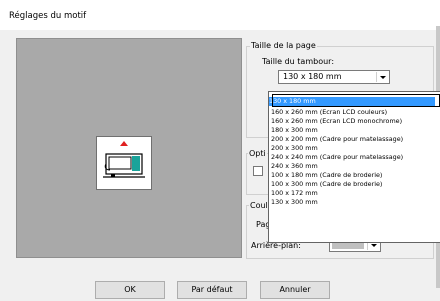 This screenshot has height=301, width=440. I want to click on dropdown-item: 240 x 360 mm, so click(353, 166).